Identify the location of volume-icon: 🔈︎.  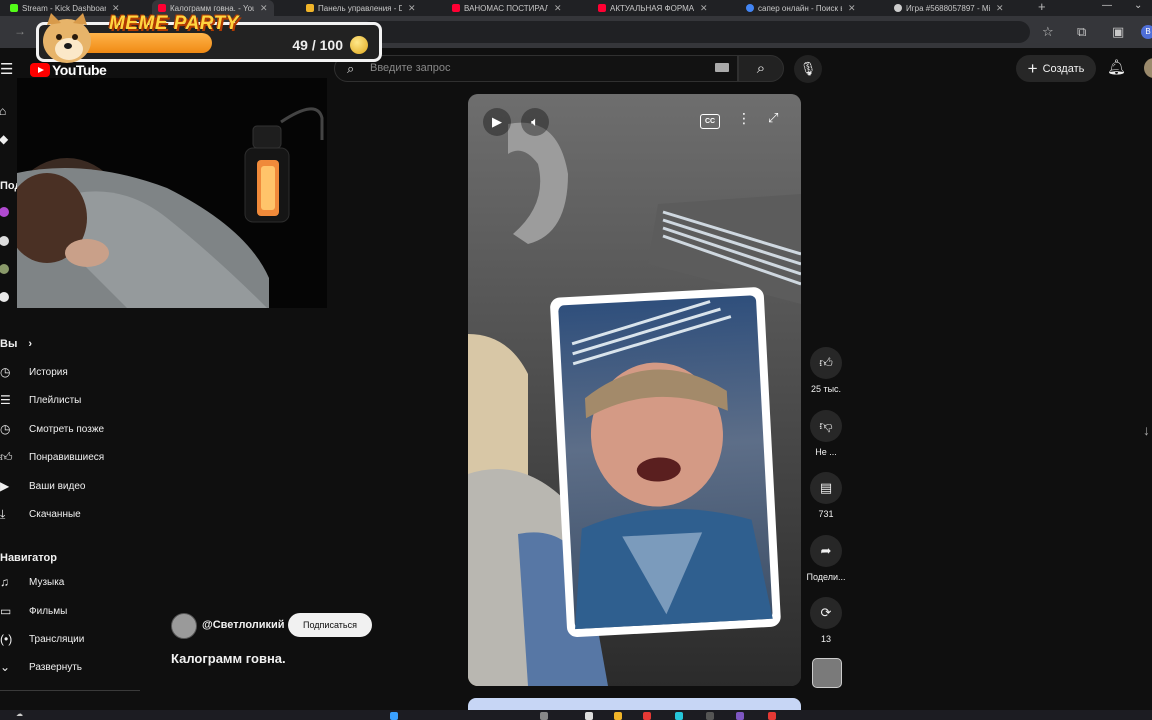
(535, 122).